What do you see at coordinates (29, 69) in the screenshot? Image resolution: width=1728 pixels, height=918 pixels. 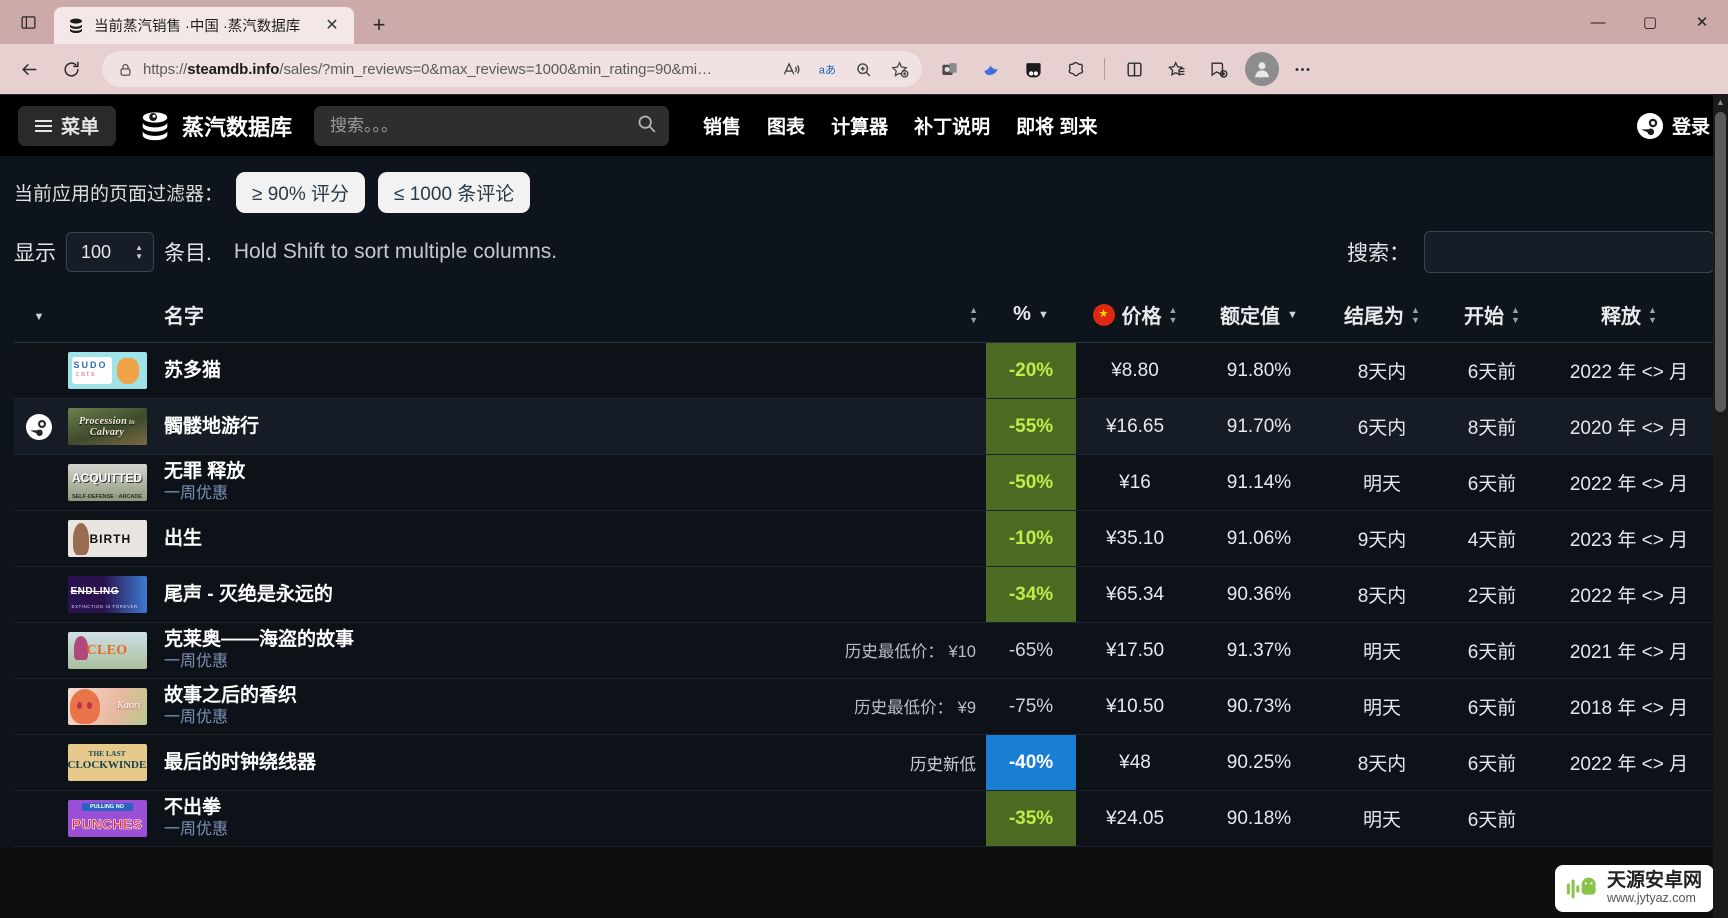 I see `back-arrow-icon` at bounding box center [29, 69].